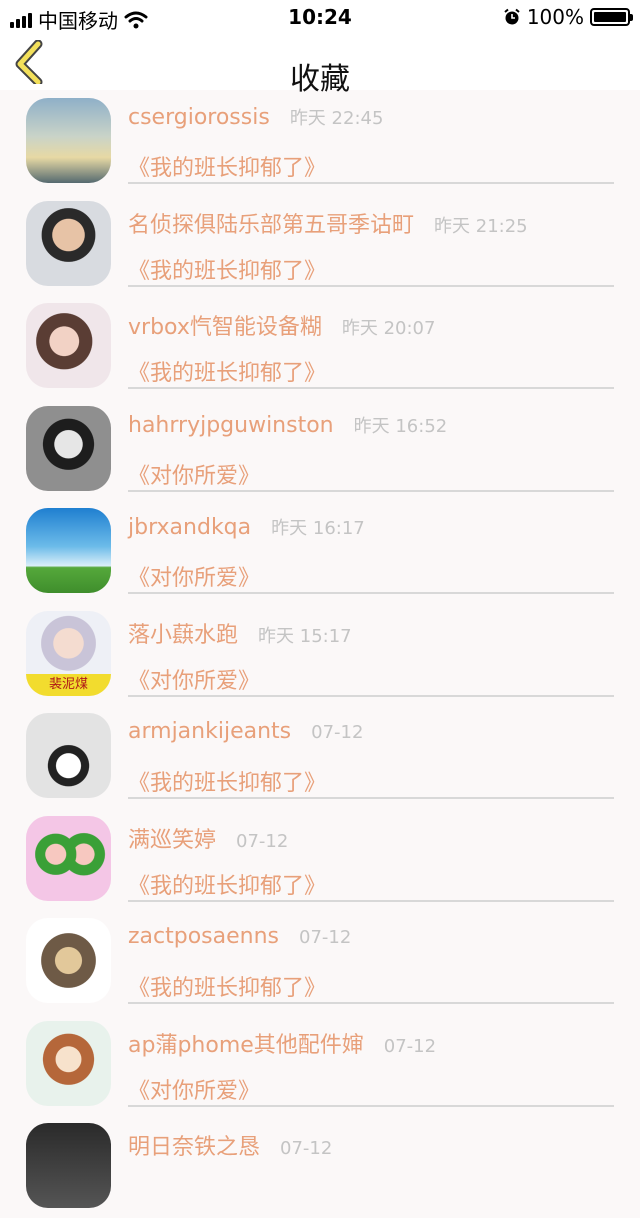 The width and height of the screenshot is (640, 1218). What do you see at coordinates (271, 225) in the screenshot?
I see `item-name: 名侦探俱陆乐部第五哥季诂町` at bounding box center [271, 225].